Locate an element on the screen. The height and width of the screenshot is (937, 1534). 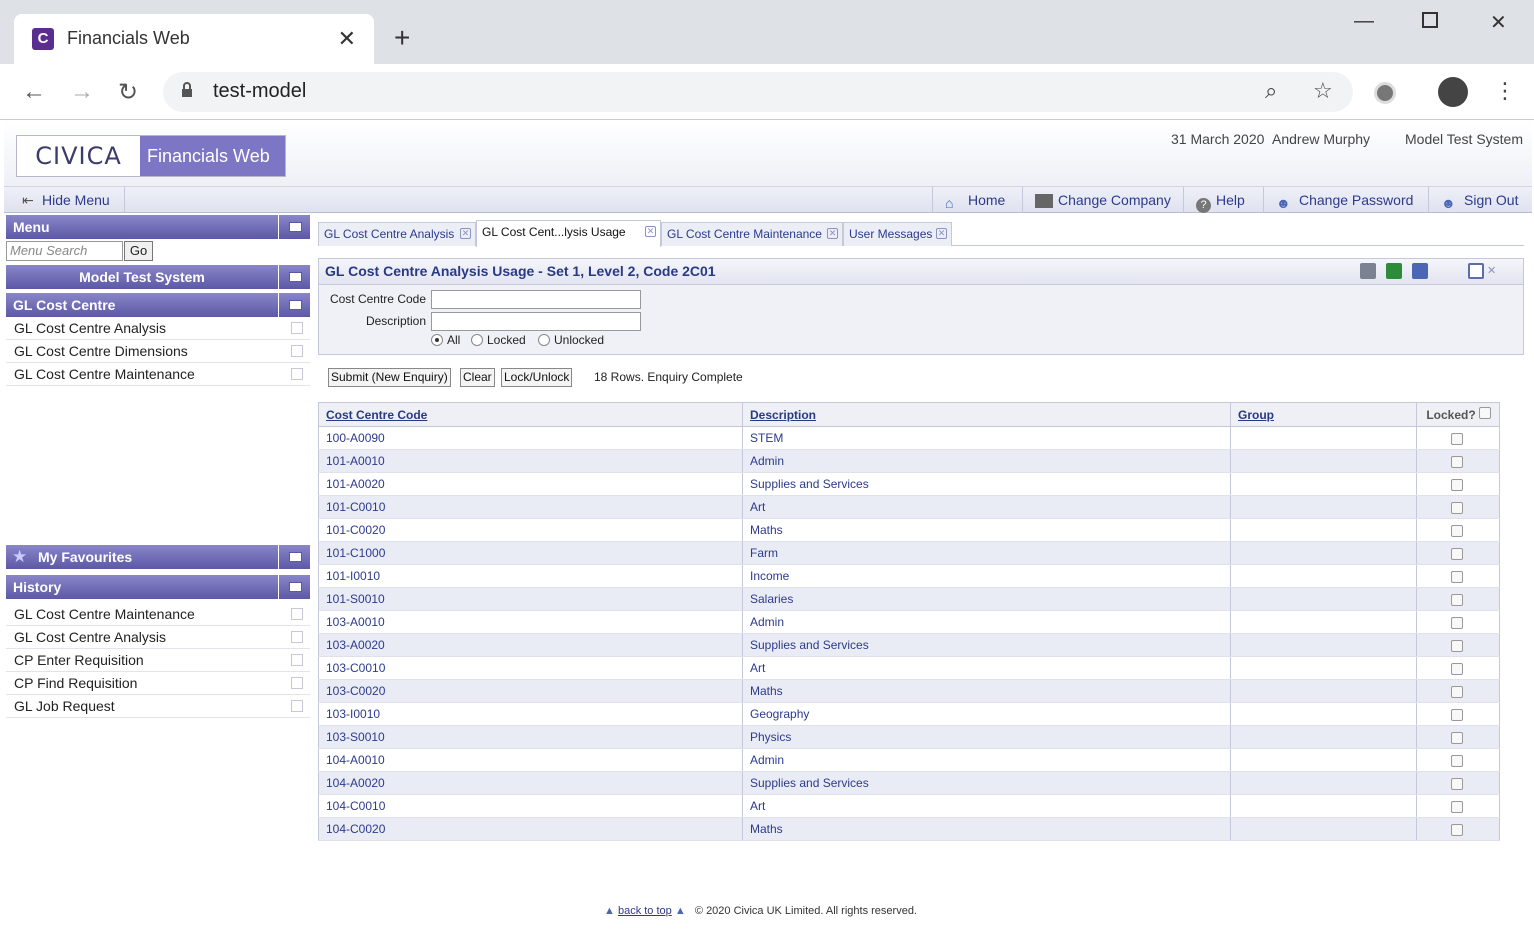
sidebar-item-dimensions: GL Cost Centre Dimensions is located at coordinates (158, 351).